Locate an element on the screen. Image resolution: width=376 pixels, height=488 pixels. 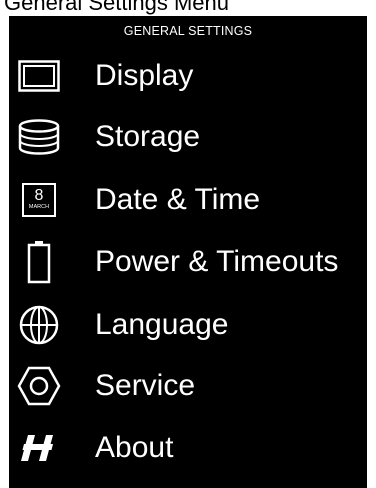
menu-item-label: About is located at coordinates (134, 447).